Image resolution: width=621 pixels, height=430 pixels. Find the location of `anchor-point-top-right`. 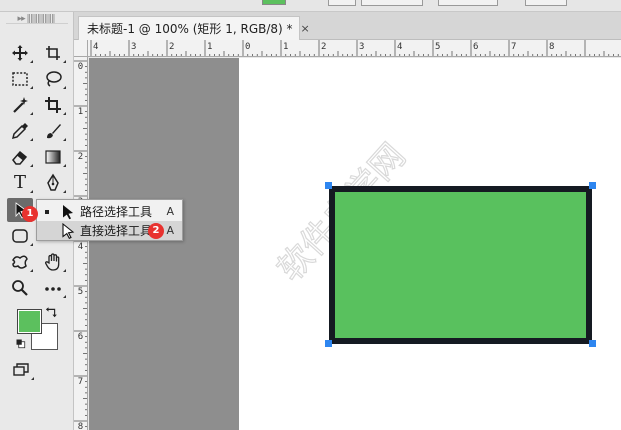

anchor-point-top-right is located at coordinates (592, 185).